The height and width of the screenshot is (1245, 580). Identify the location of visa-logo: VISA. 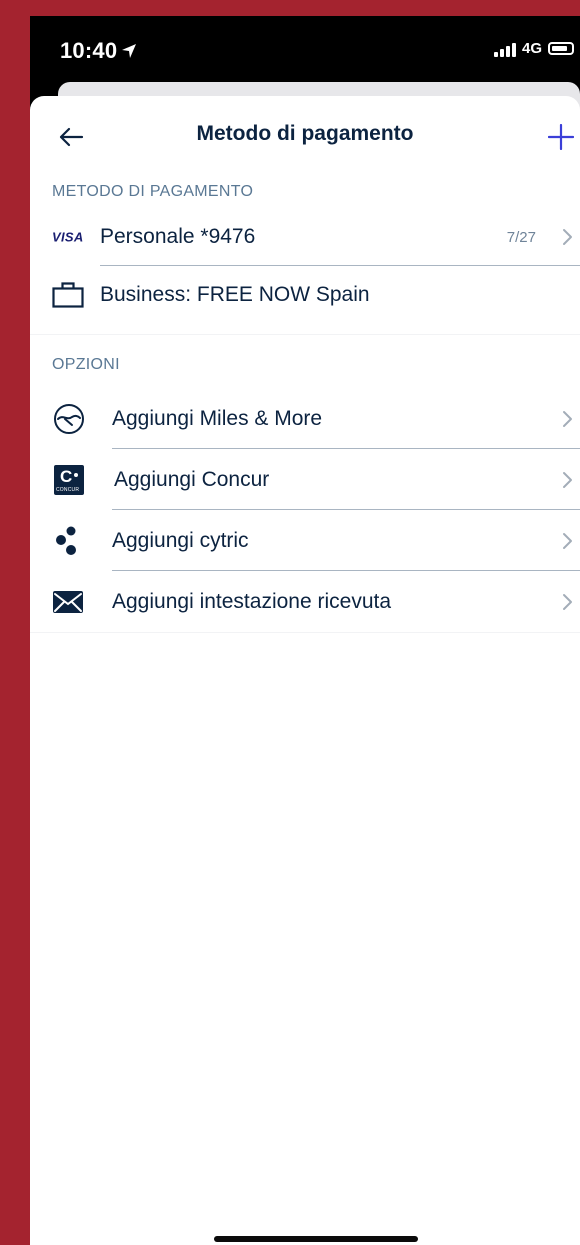
(70, 237).